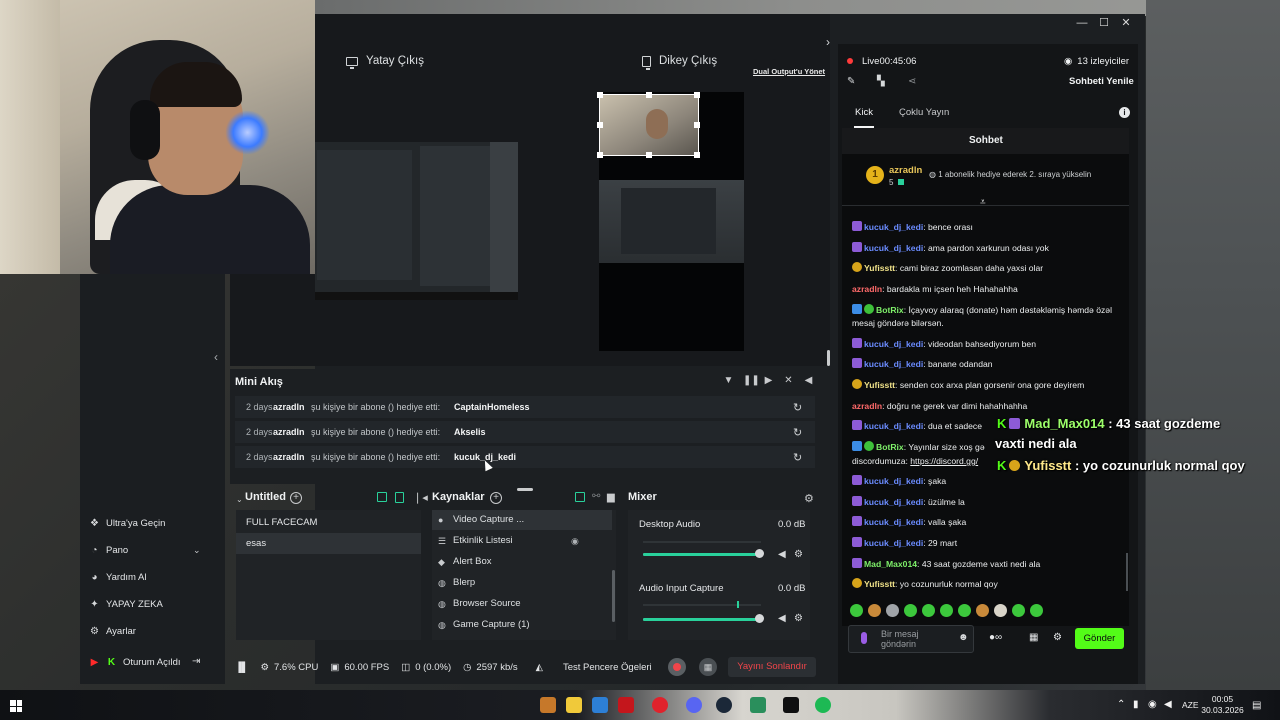 The height and width of the screenshot is (720, 1280). I want to click on nav-ultra: ❖ Ultra'ya Geçin, so click(127, 523).